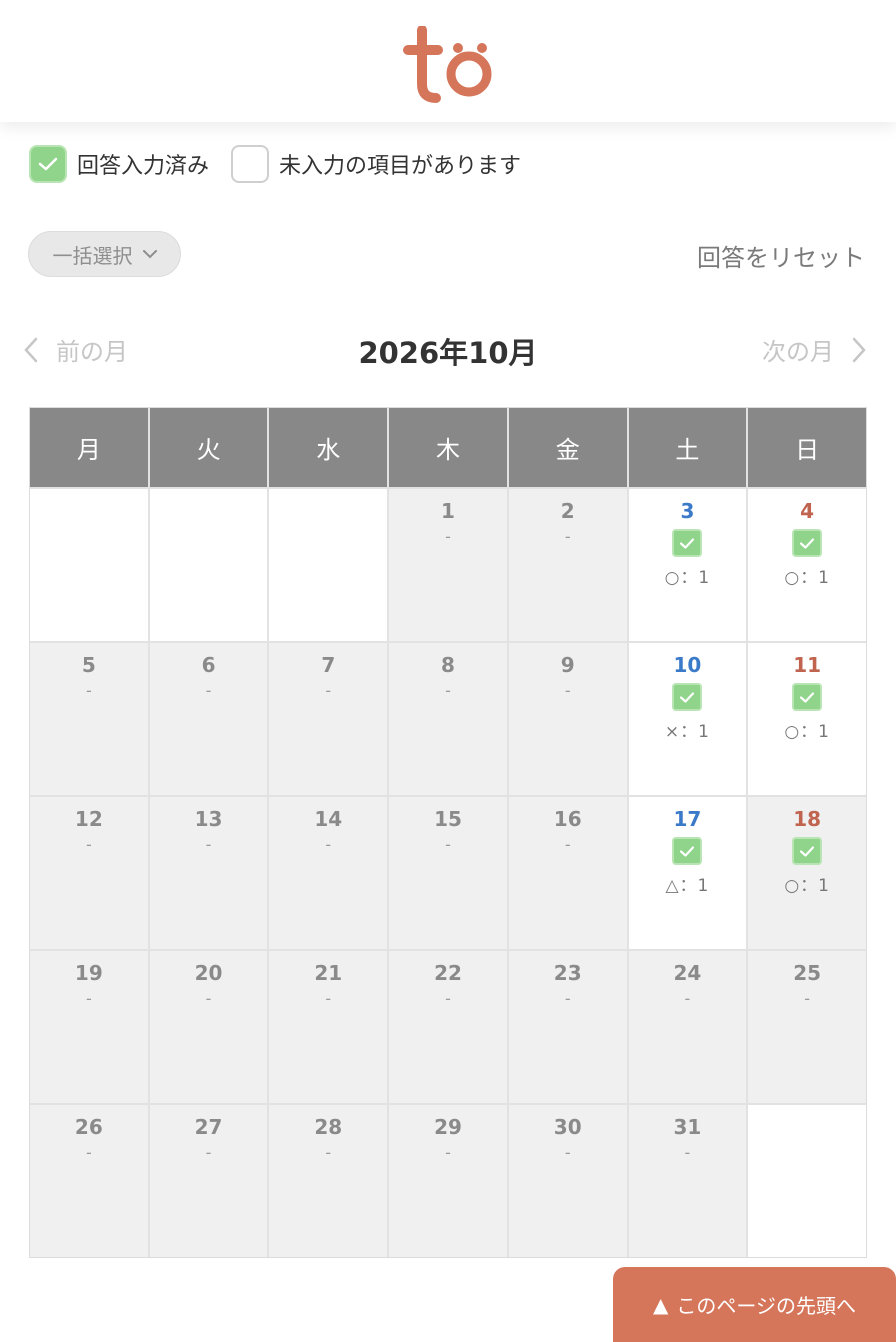 This screenshot has width=896, height=1342. I want to click on site-header, so click(448, 61).